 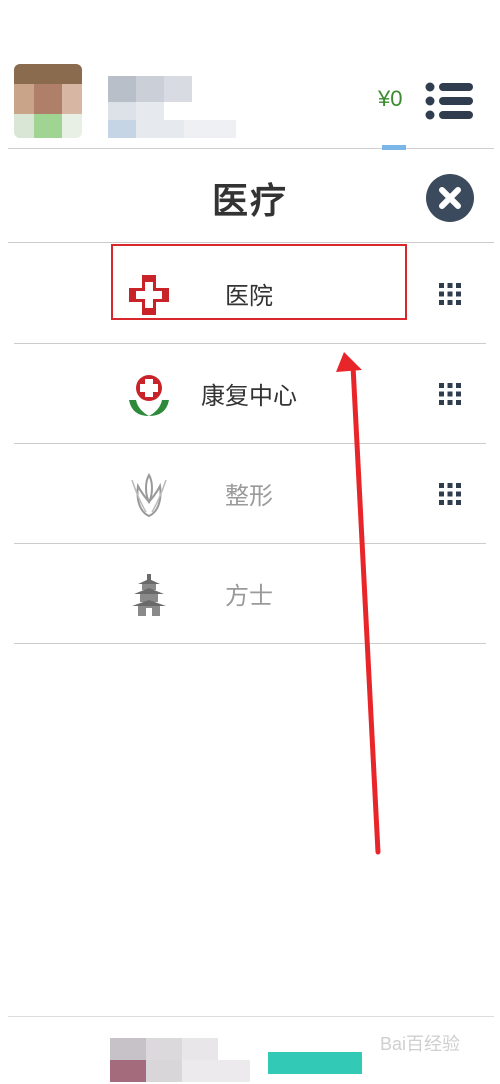 I want to click on footer-divider, so click(x=251, y=1016).